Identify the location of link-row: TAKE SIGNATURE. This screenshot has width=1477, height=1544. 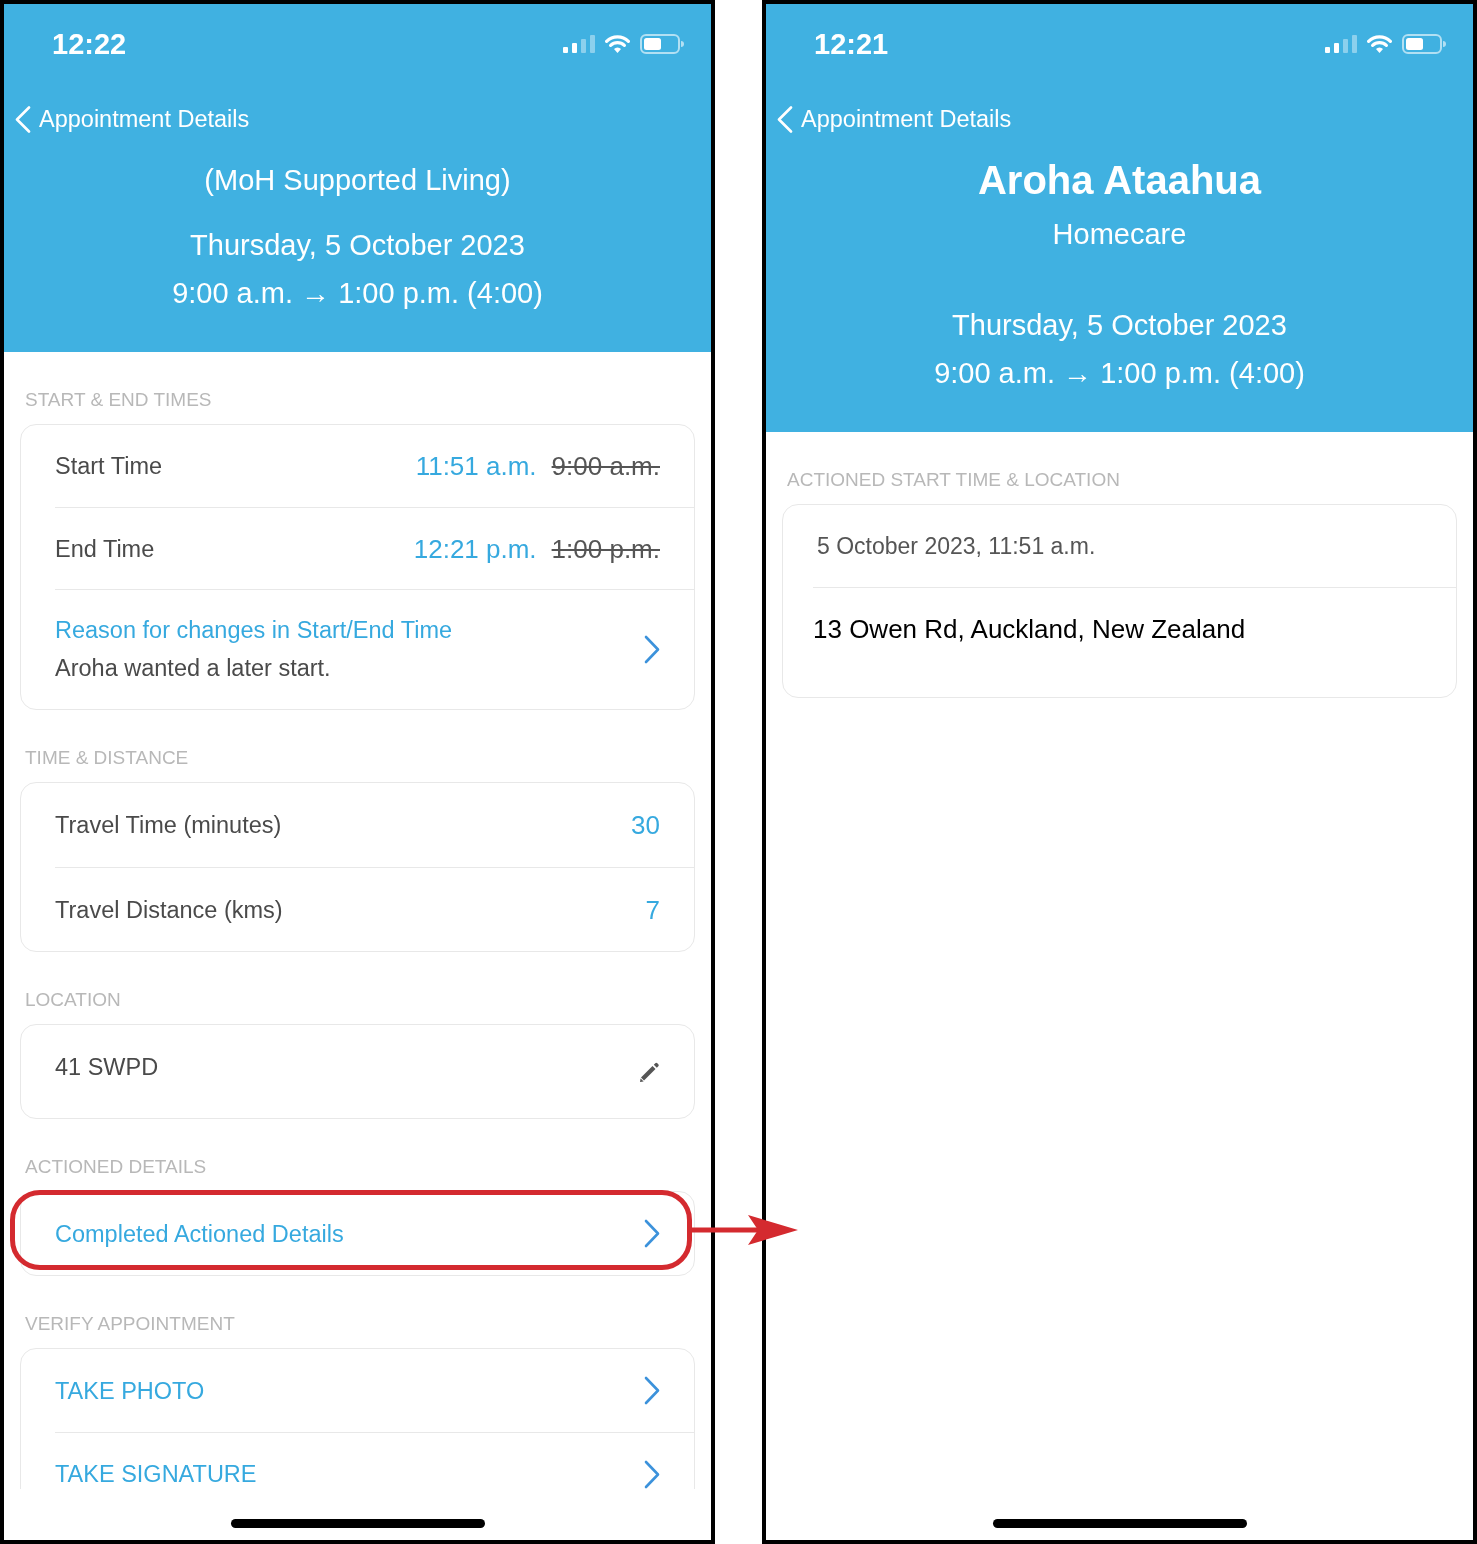
(374, 1460).